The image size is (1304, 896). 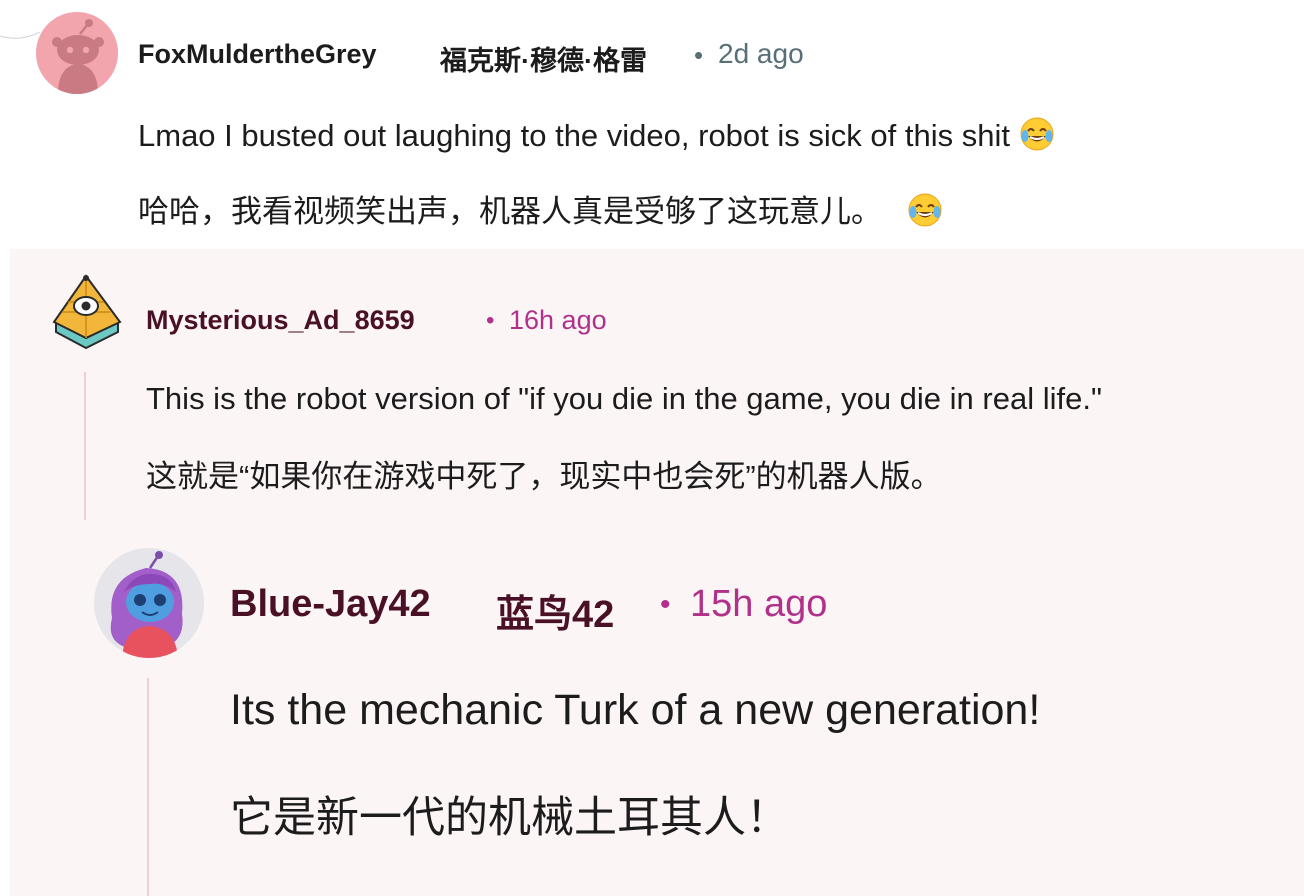 I want to click on purple-hair-girl-avatar-icon, so click(x=149, y=603).